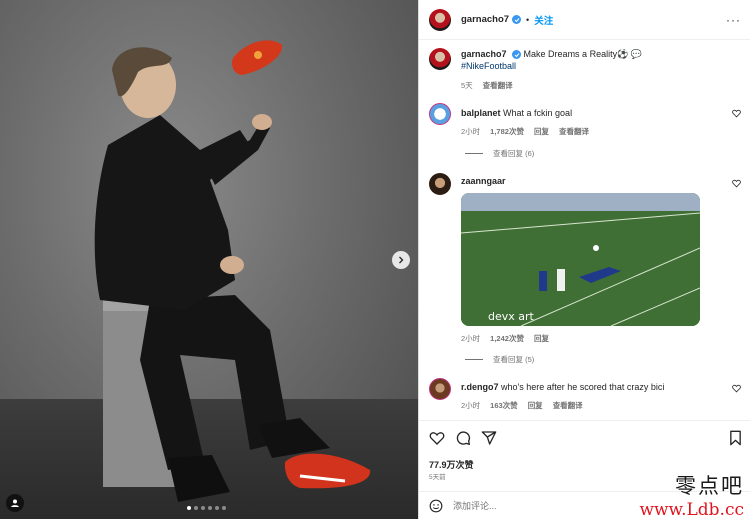  Describe the element at coordinates (600, 85) in the screenshot. I see `caption-meta: 5天 查看翻译` at that location.